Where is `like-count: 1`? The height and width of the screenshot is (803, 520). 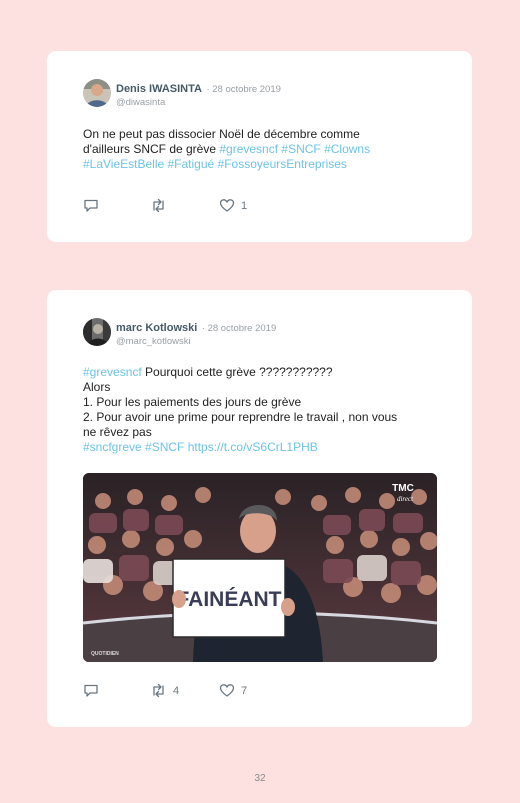
like-count: 1 is located at coordinates (244, 205).